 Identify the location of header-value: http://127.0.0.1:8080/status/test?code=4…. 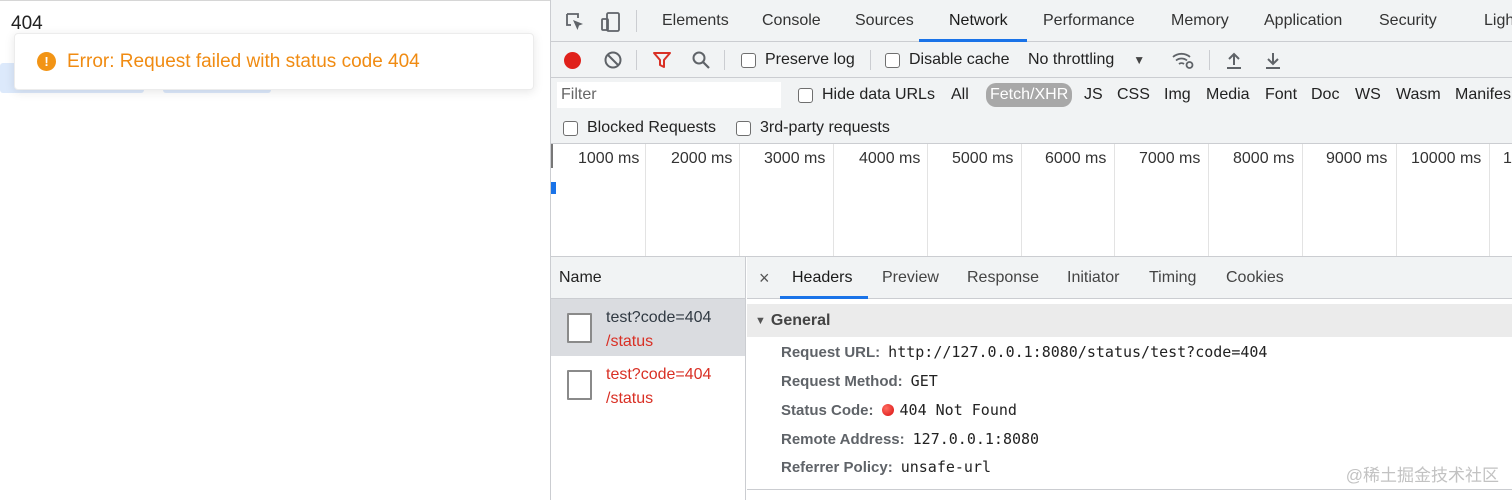
(1078, 352).